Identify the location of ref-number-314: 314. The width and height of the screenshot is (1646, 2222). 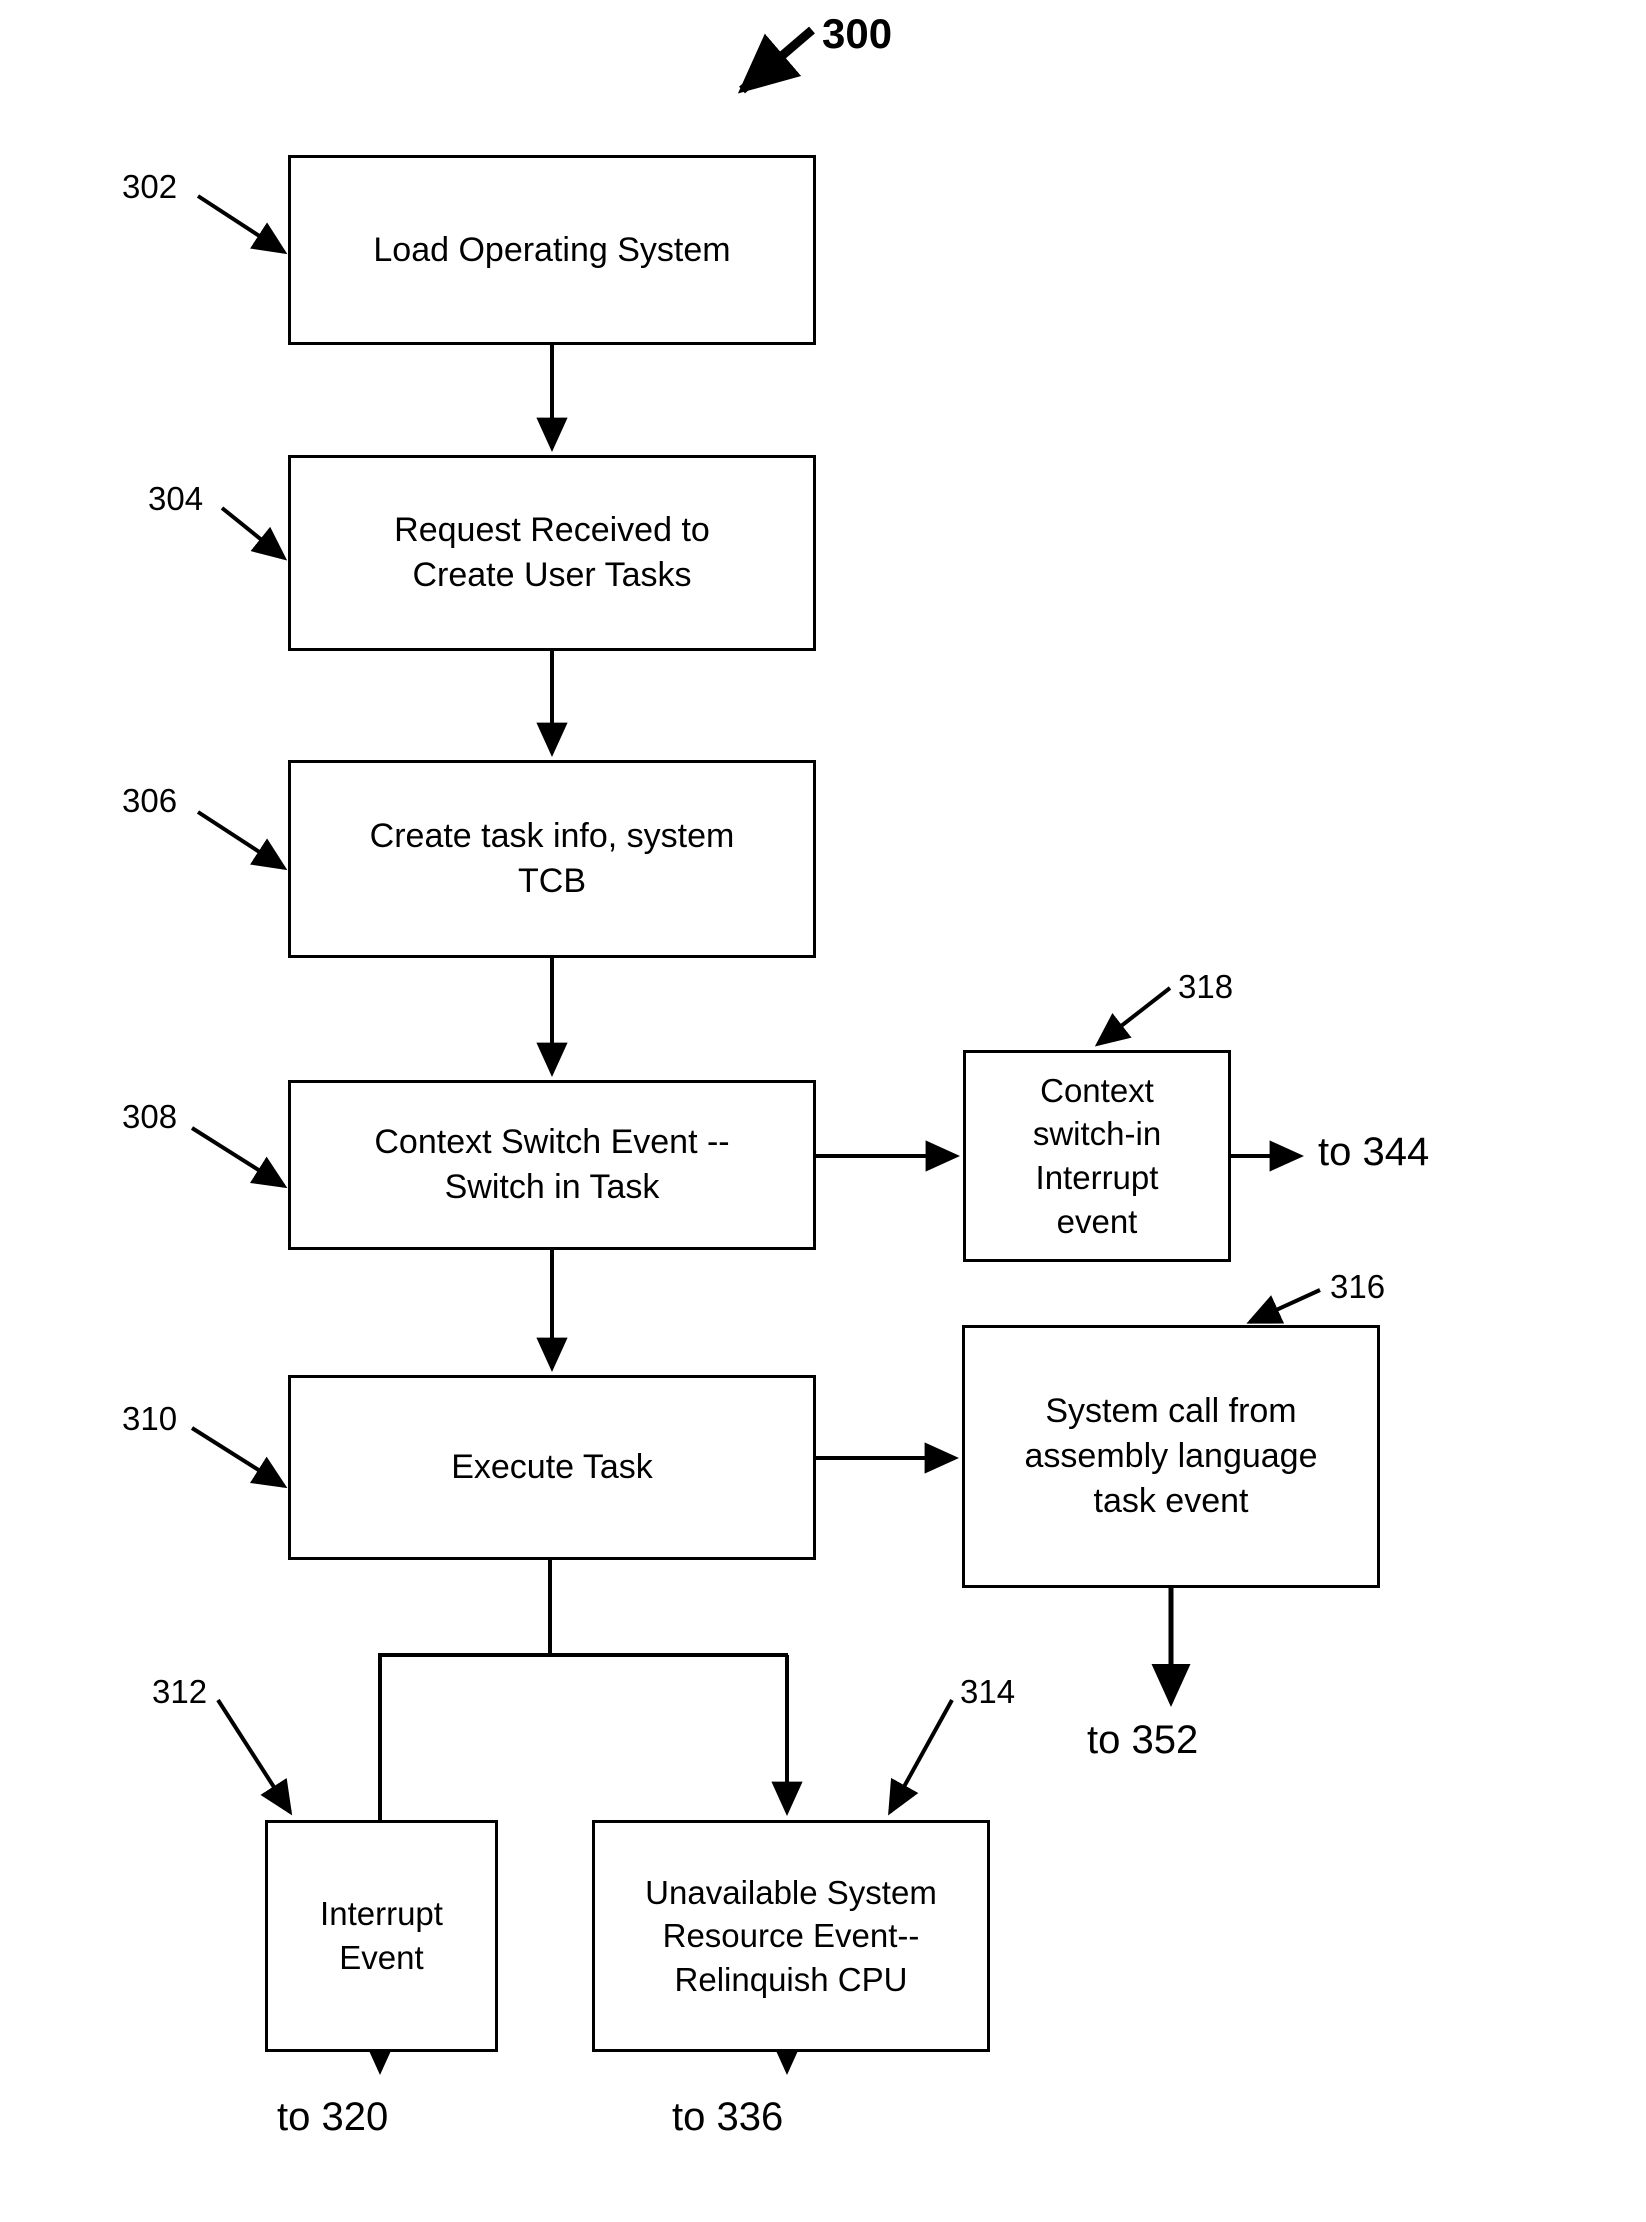
(988, 1691).